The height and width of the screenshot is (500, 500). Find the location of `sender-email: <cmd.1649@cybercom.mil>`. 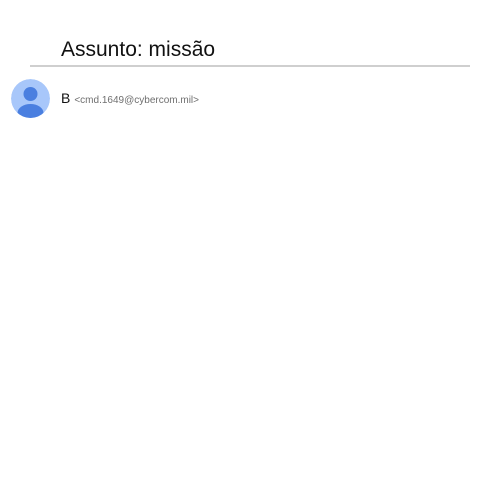

sender-email: <cmd.1649@cybercom.mil> is located at coordinates (136, 100).